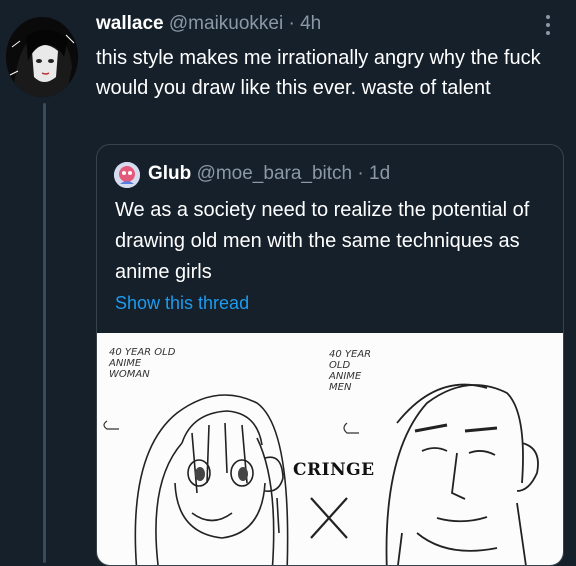 Image resolution: width=576 pixels, height=566 pixels. I want to click on label-right: 40 YEAR OLD ANIME MEN, so click(350, 371).